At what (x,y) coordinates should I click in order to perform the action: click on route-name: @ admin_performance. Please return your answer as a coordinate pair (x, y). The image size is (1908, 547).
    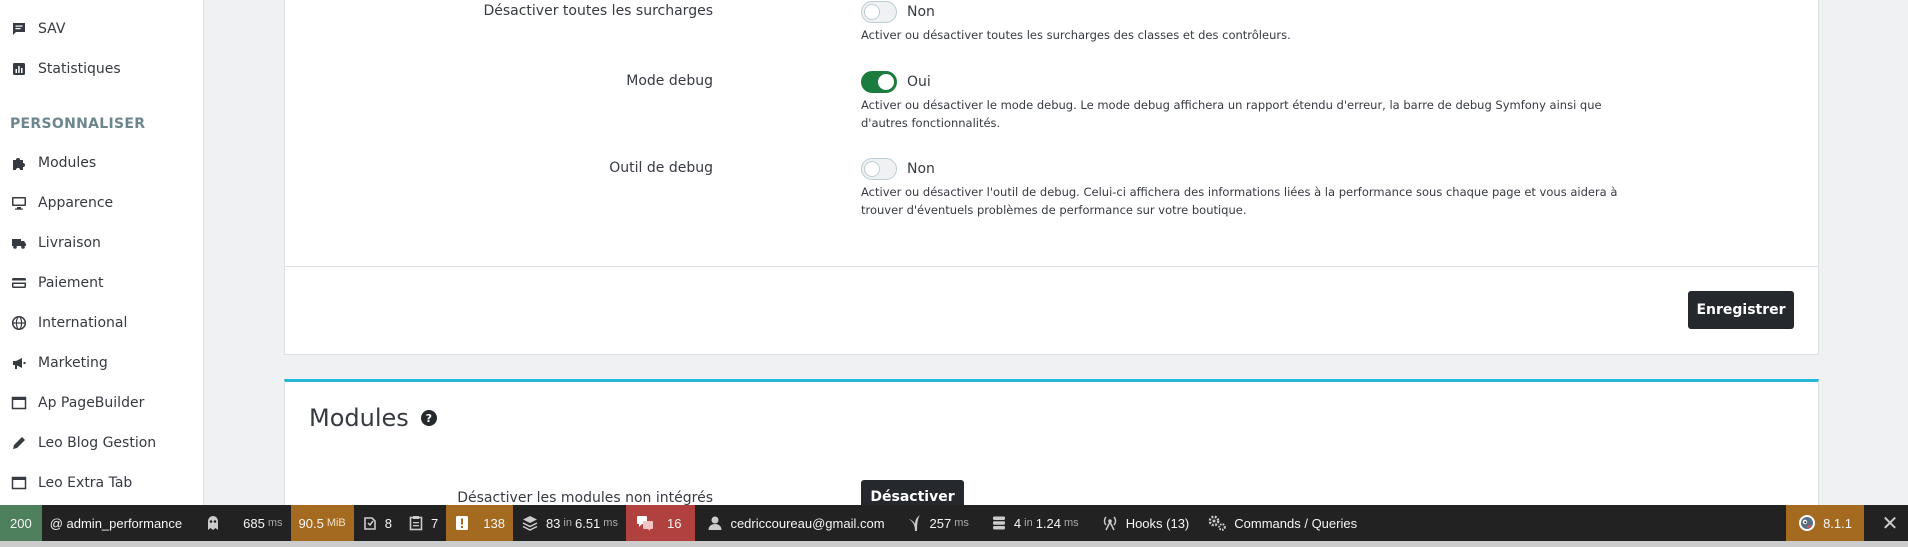
    Looking at the image, I should click on (116, 523).